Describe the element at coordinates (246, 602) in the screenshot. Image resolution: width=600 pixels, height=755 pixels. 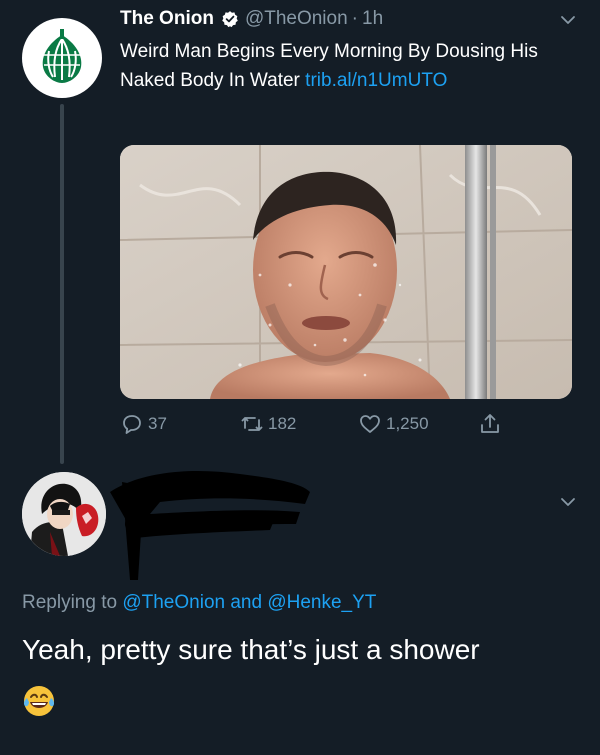
I see `and-text: and` at that location.